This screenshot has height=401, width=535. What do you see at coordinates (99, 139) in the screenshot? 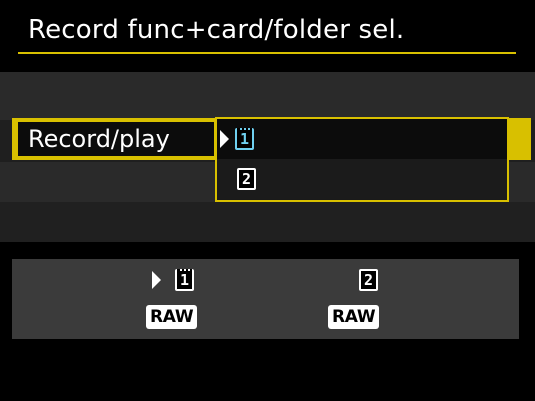
I see `menu-item-label: Record/play` at bounding box center [99, 139].